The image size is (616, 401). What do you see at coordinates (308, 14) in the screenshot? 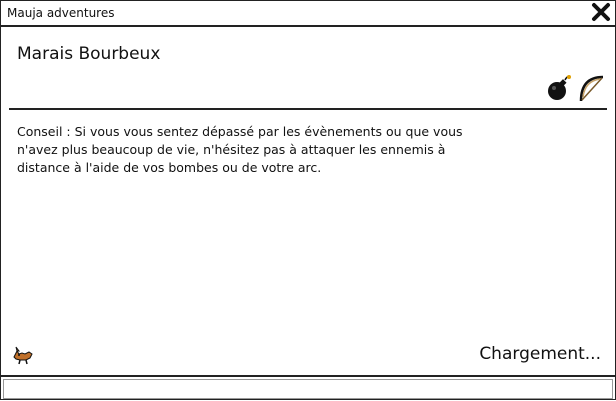
I see `title-bar: Mauja adventures` at bounding box center [308, 14].